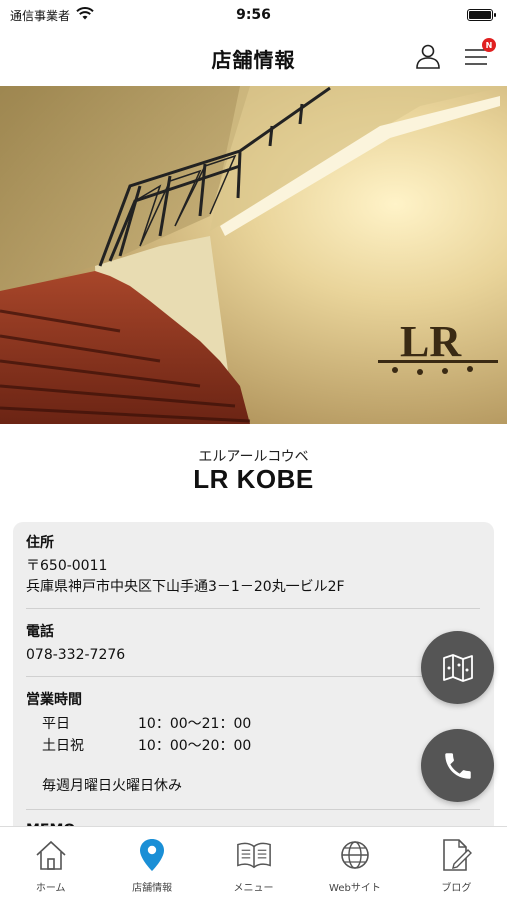 The image size is (507, 900). I want to click on map-pin-icon, so click(152, 855).